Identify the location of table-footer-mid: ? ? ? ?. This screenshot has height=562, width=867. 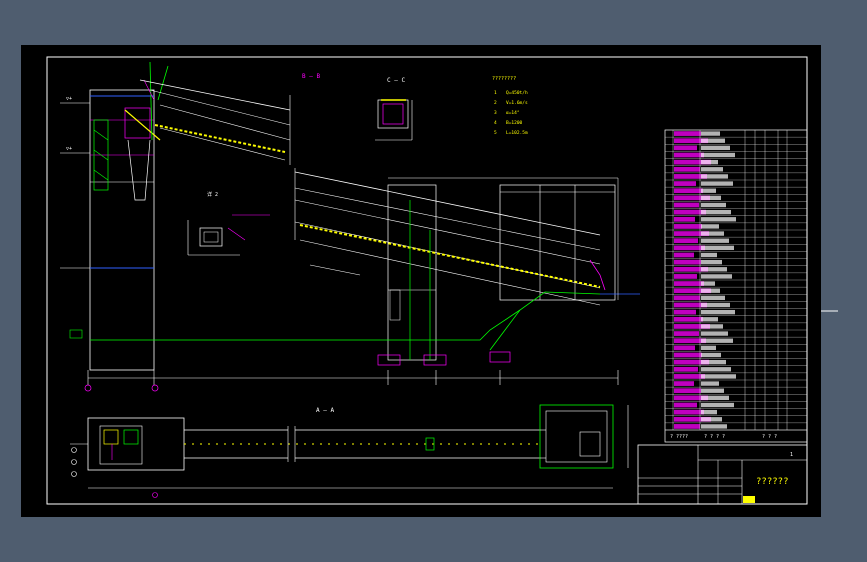
(714, 437).